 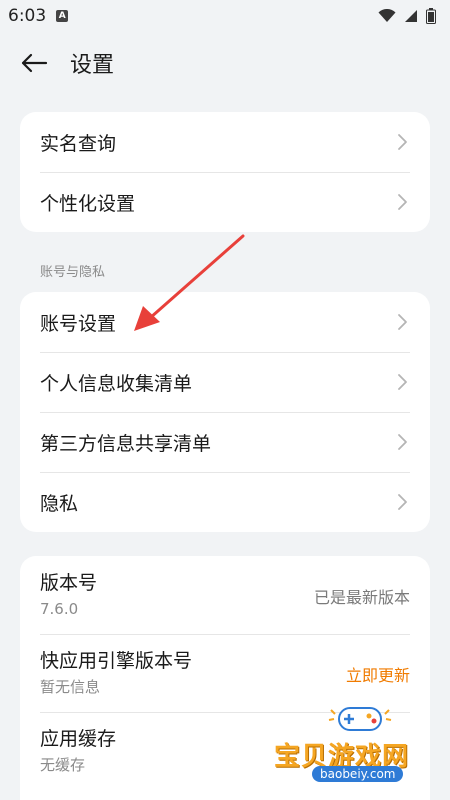 I want to click on back-button, so click(x=34, y=63).